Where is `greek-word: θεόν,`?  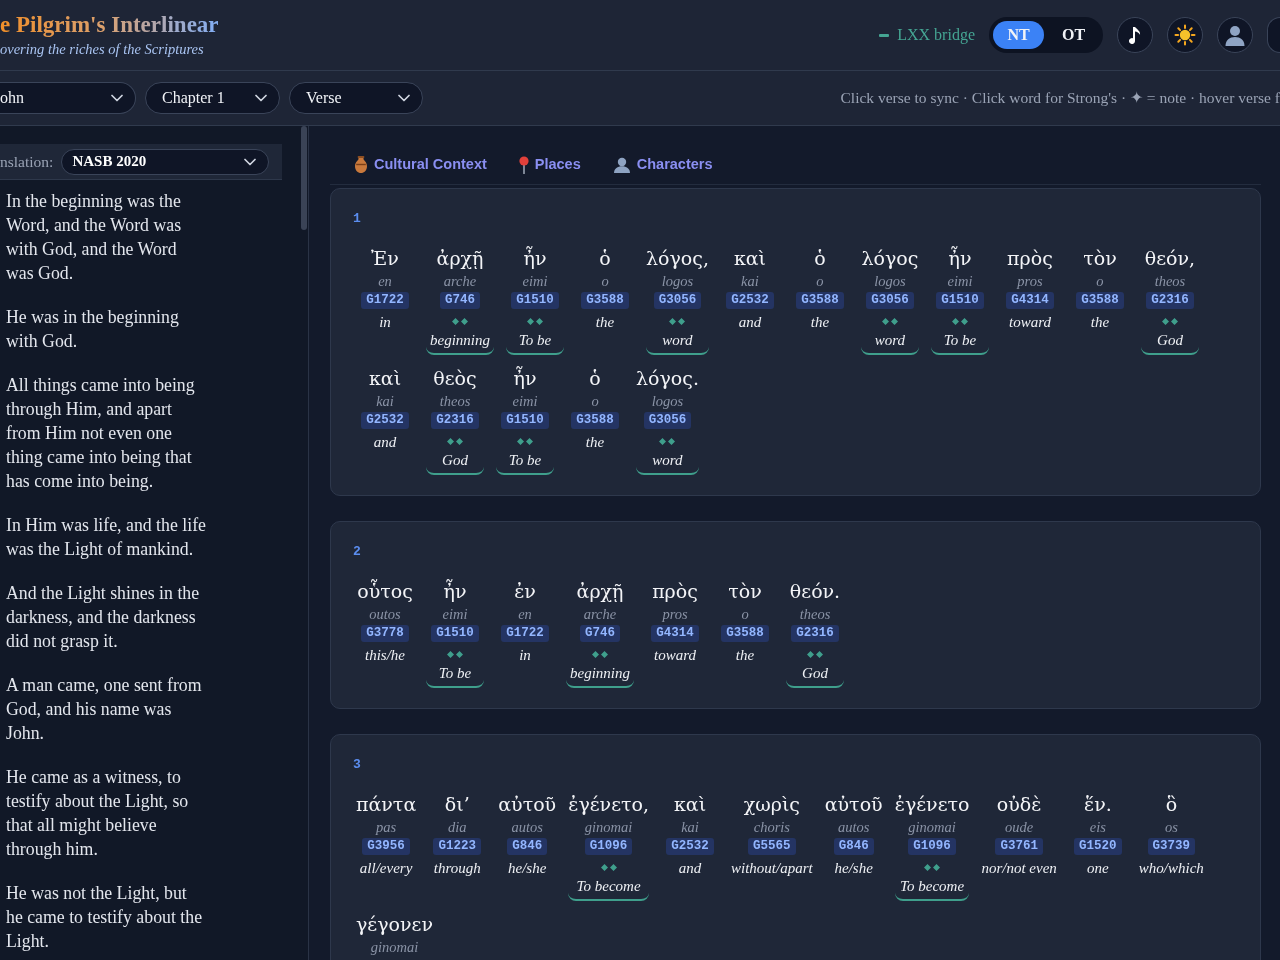 greek-word: θεόν, is located at coordinates (1170, 258).